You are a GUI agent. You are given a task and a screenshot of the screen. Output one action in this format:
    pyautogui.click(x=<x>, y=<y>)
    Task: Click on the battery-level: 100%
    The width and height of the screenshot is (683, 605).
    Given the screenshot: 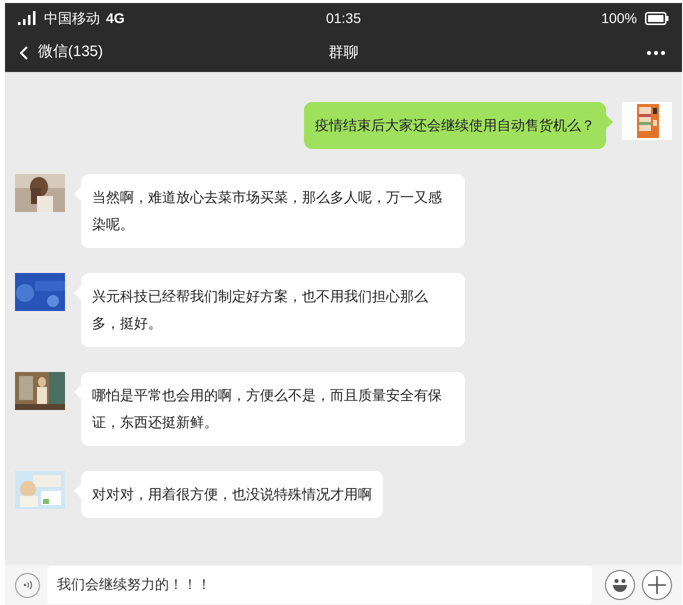 What is the action you would take?
    pyautogui.click(x=619, y=18)
    